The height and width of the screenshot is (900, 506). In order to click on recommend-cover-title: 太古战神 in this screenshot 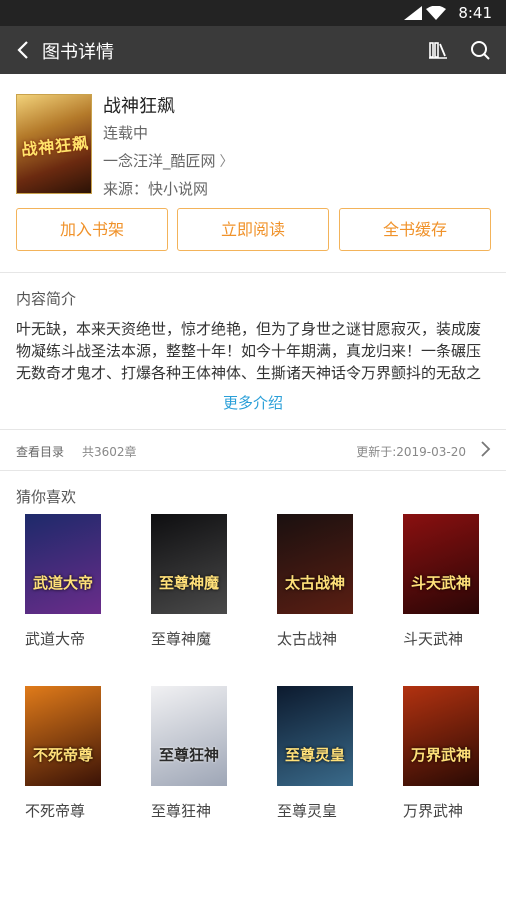, I will do `click(314, 583)`.